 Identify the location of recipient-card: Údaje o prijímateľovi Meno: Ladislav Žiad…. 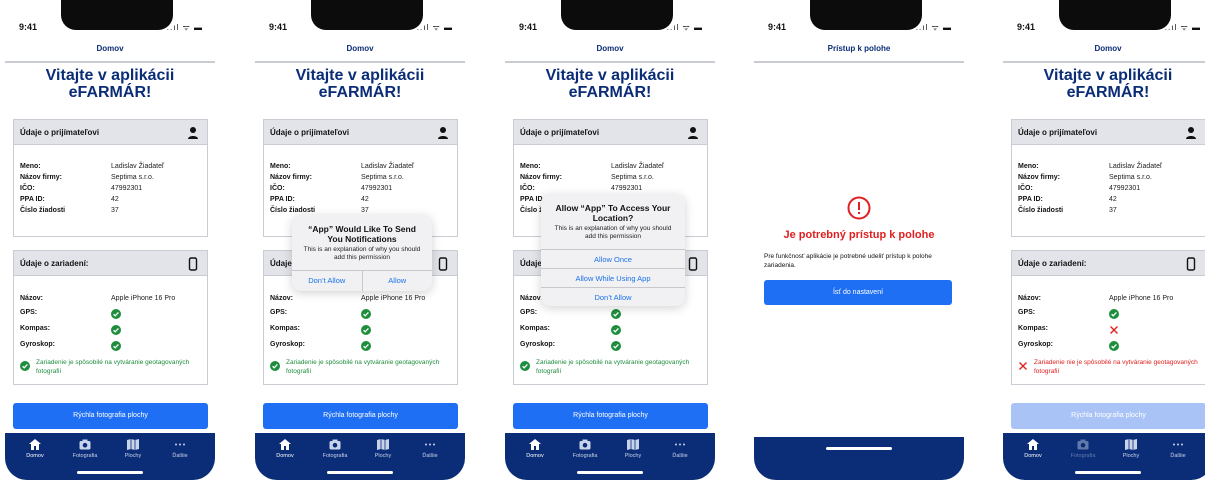
(110, 178).